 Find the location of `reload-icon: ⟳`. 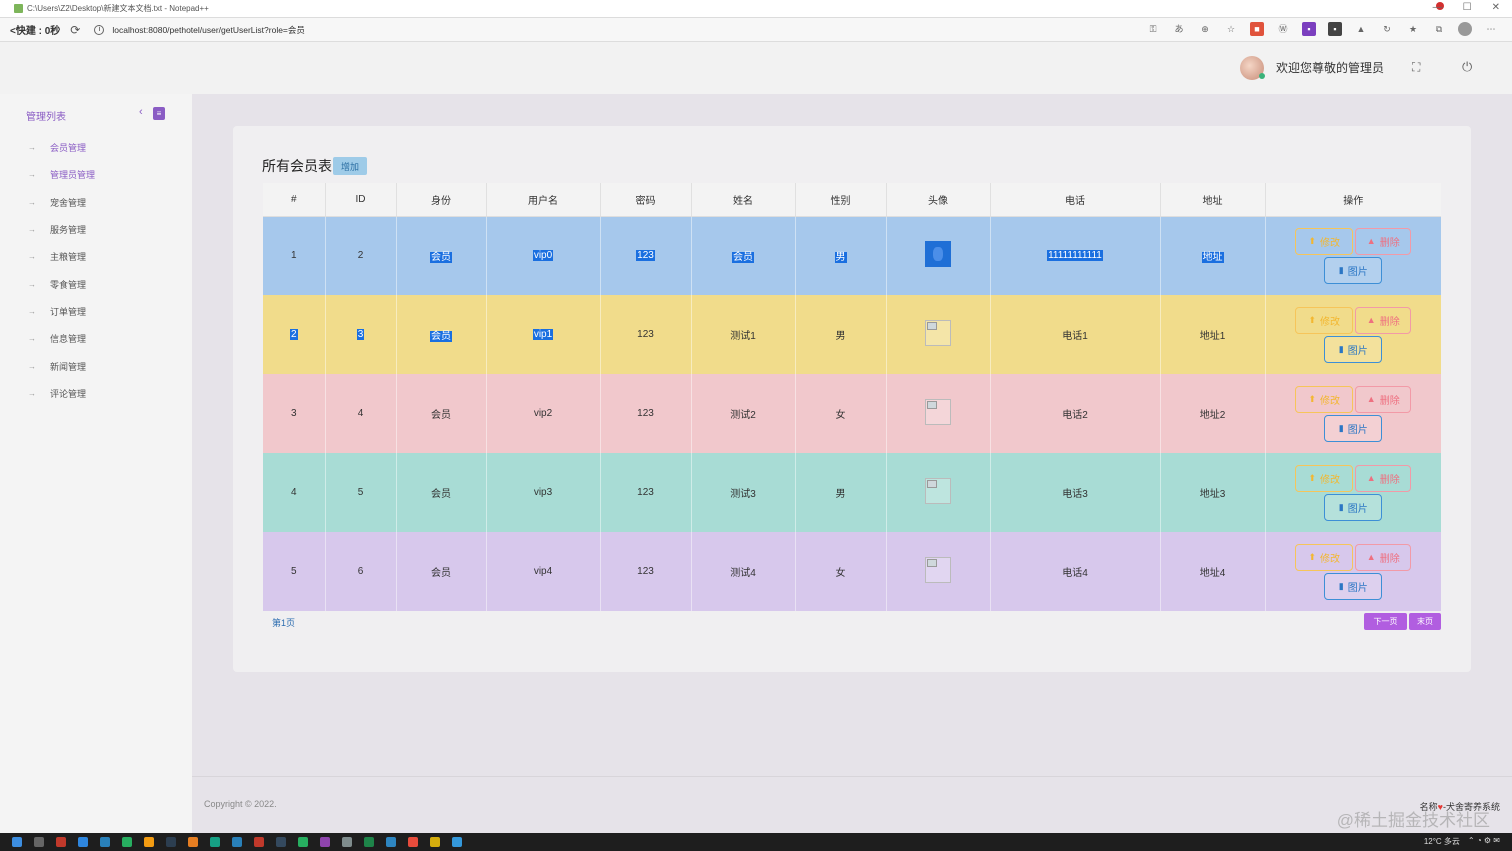

reload-icon: ⟳ is located at coordinates (75, 30).